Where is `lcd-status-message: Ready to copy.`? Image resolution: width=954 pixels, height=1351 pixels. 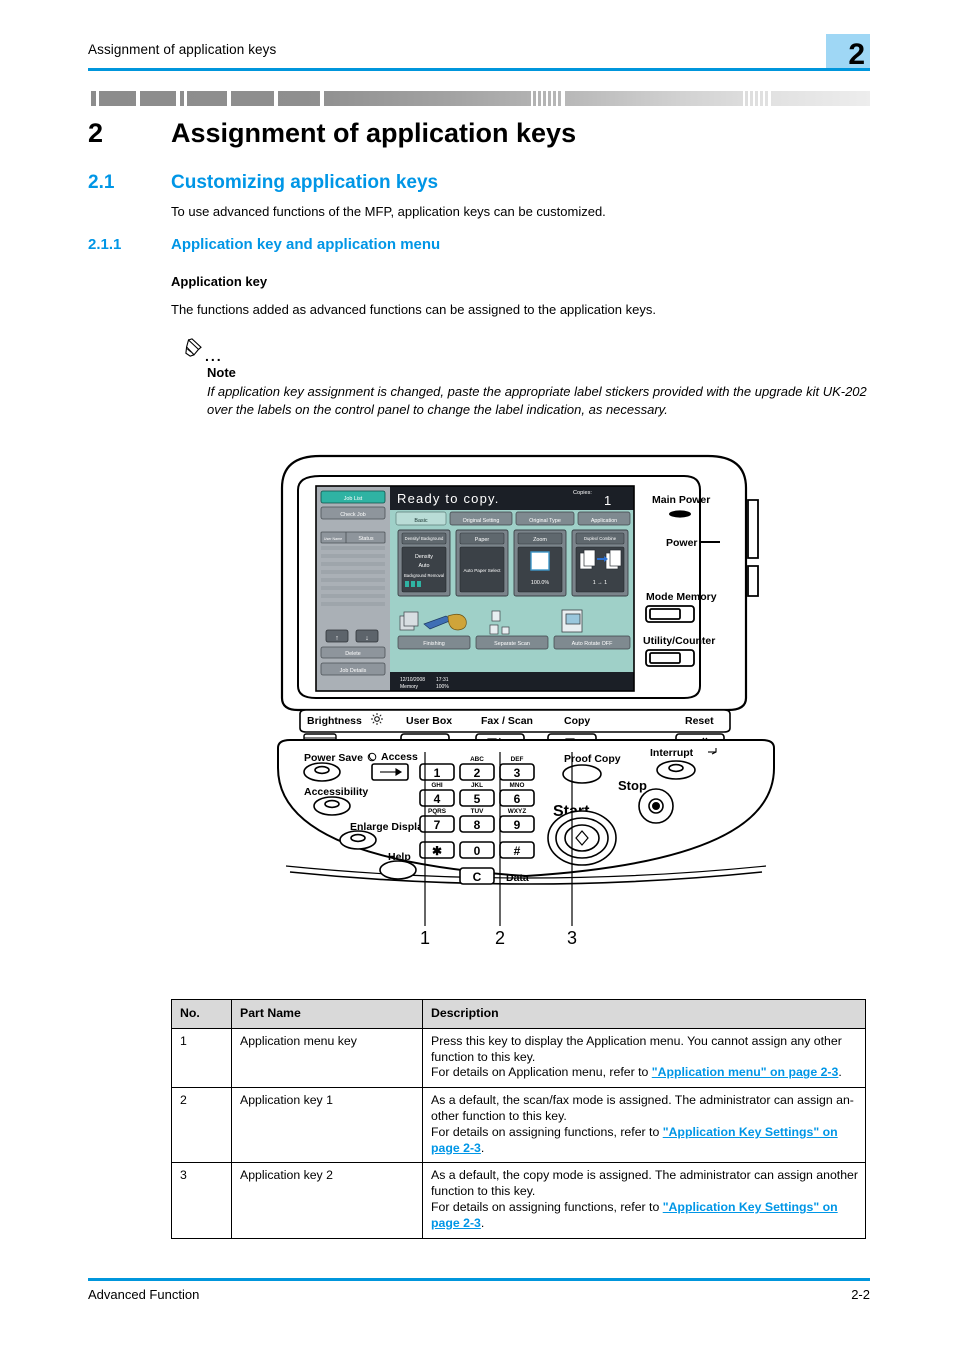 lcd-status-message: Ready to copy. is located at coordinates (448, 498).